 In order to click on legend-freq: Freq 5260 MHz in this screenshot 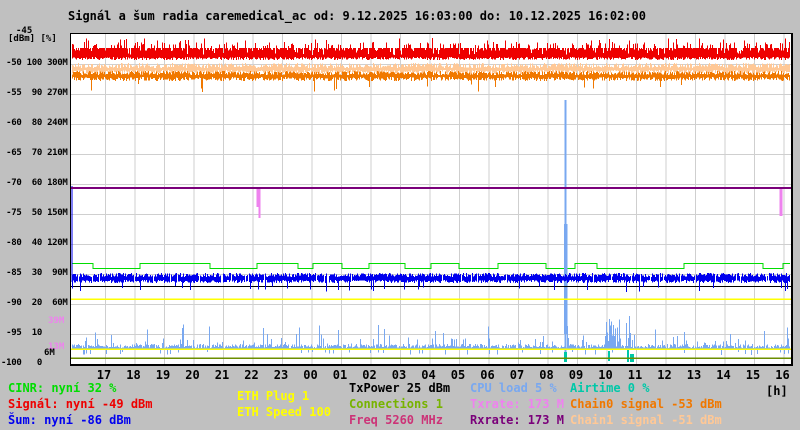, I will do `click(396, 420)`.